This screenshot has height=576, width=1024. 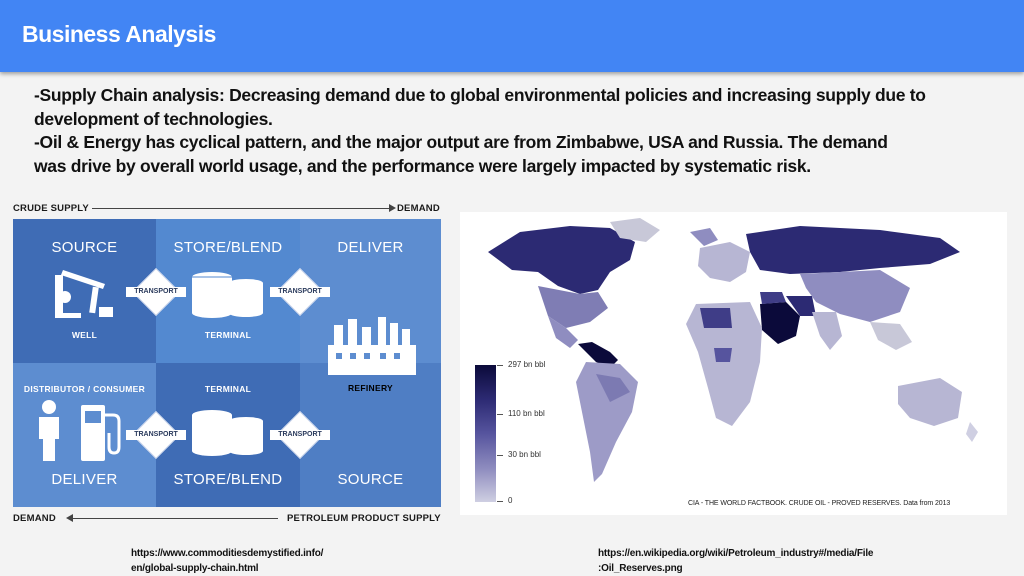 What do you see at coordinates (500, 414) in the screenshot?
I see `legend-tick-mid` at bounding box center [500, 414].